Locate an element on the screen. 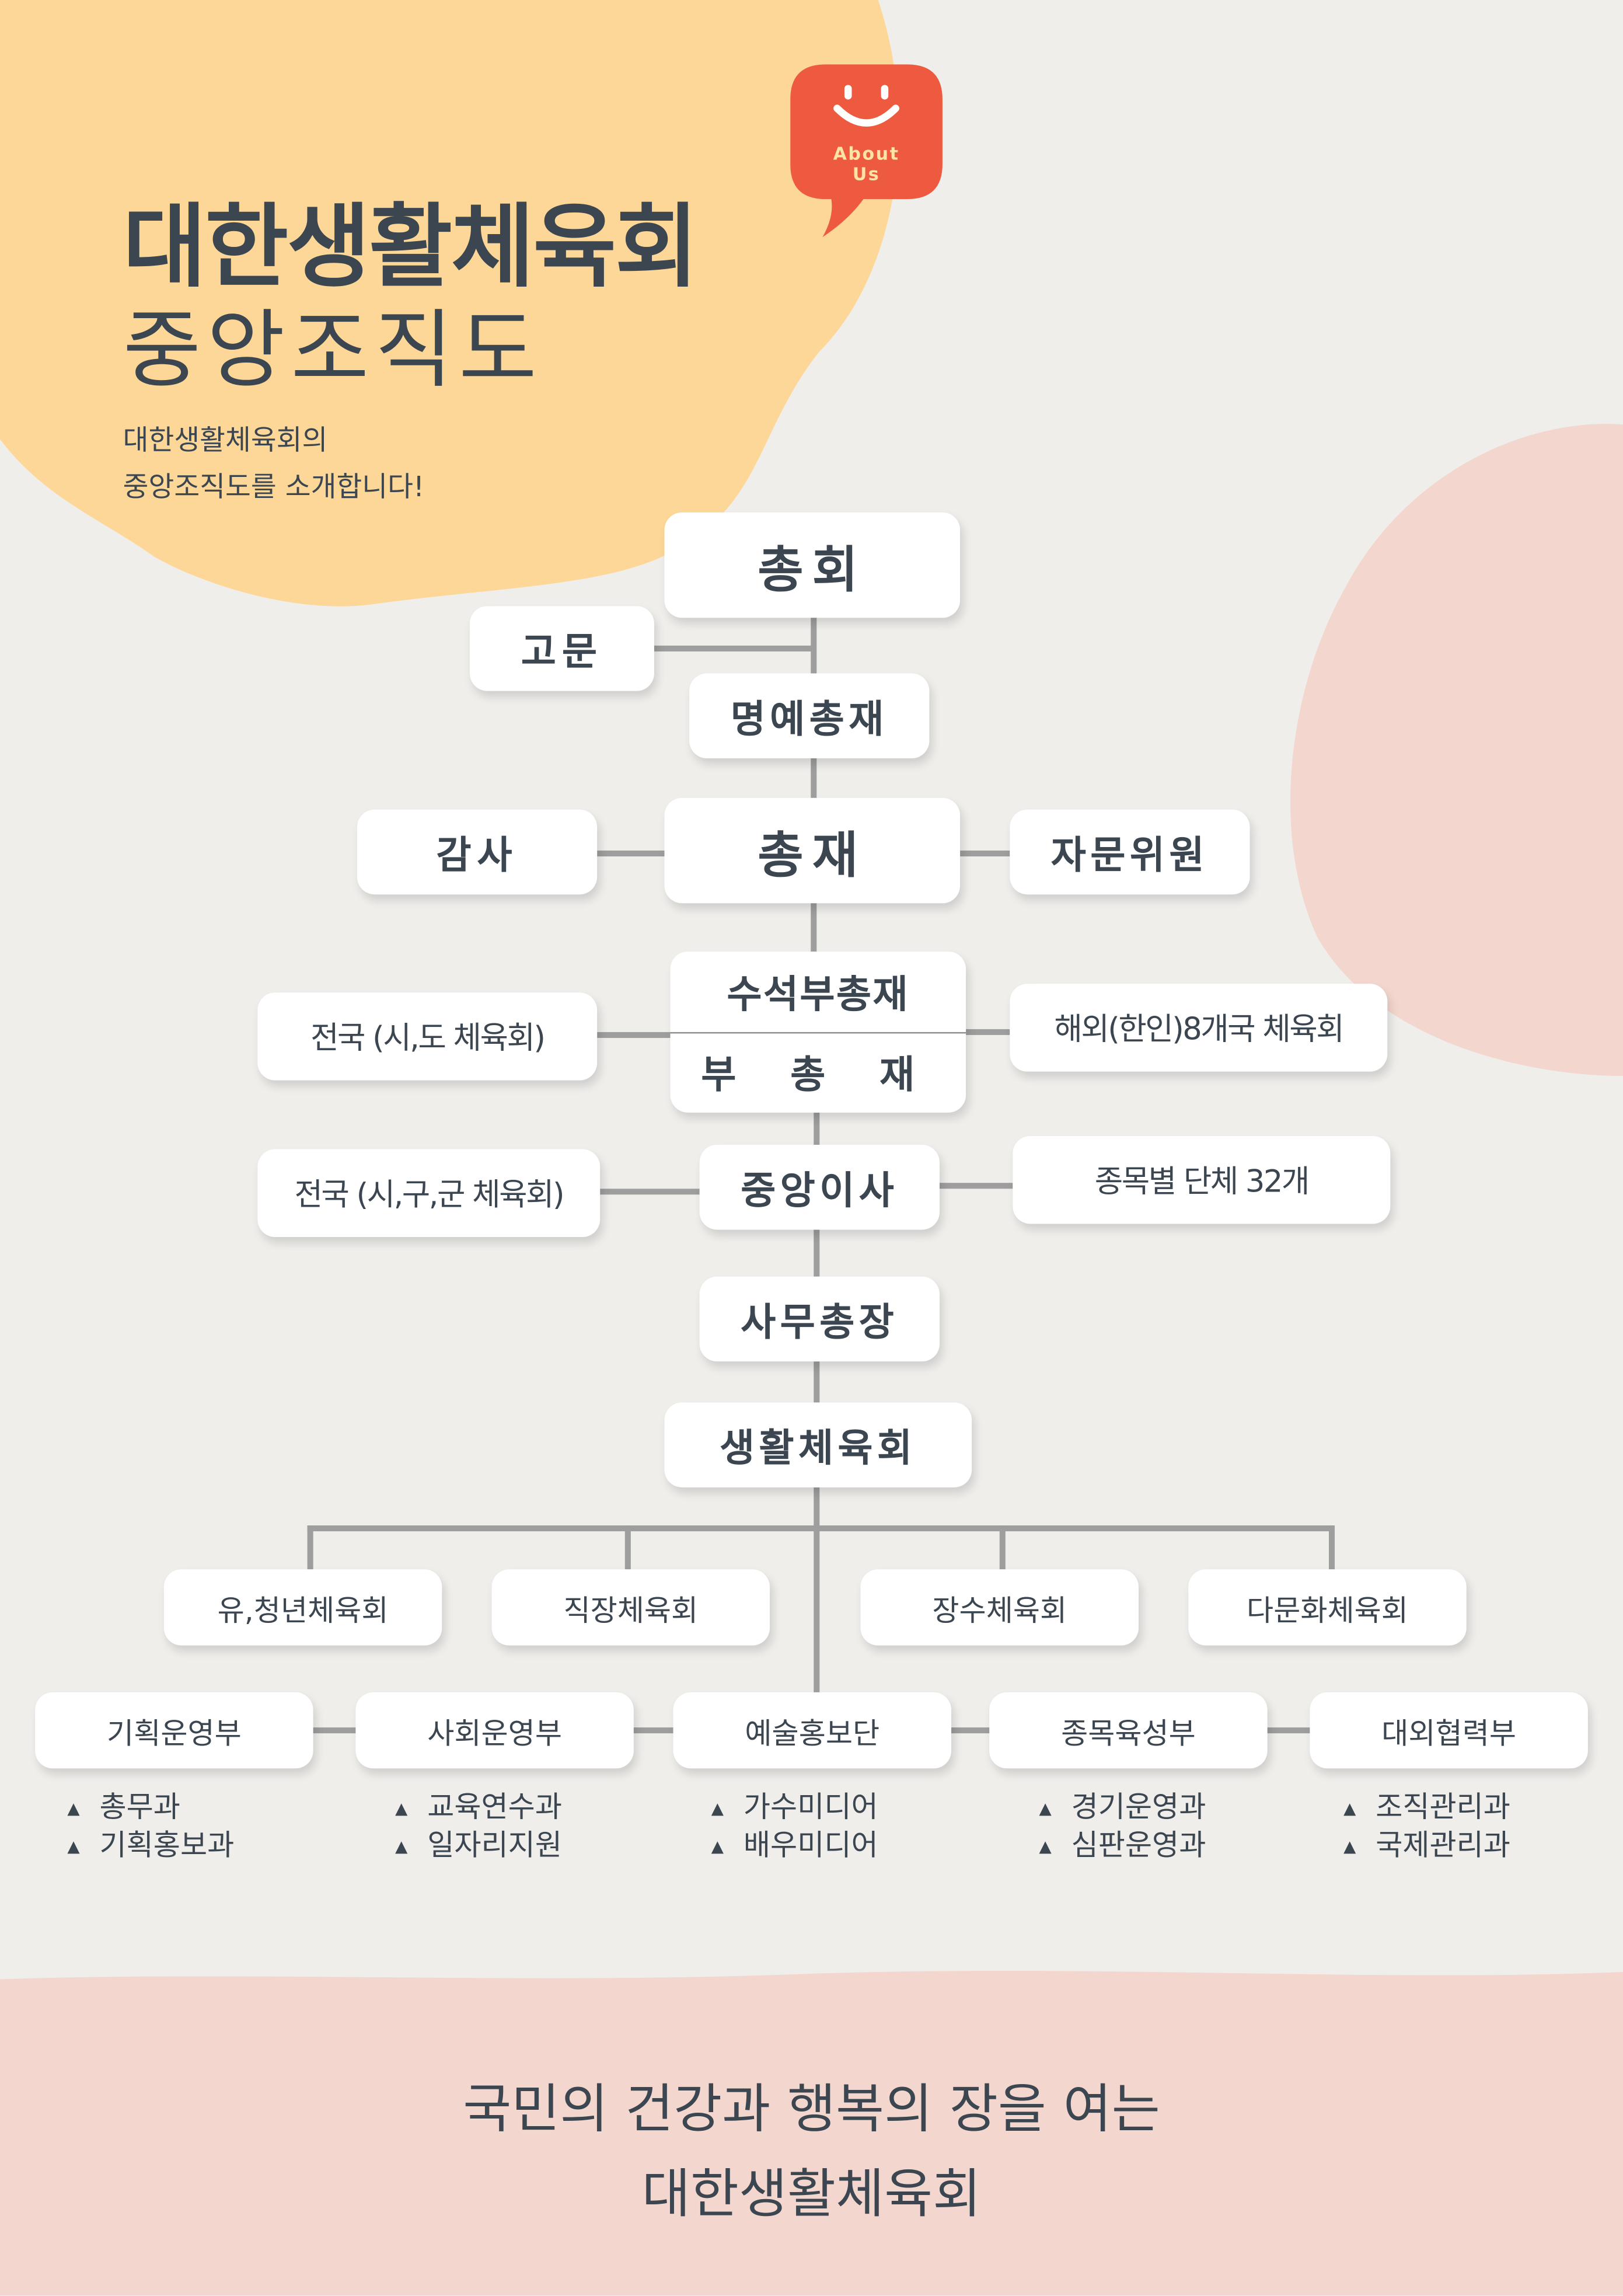  secretary-general-box: 사무총장 is located at coordinates (819, 1319).